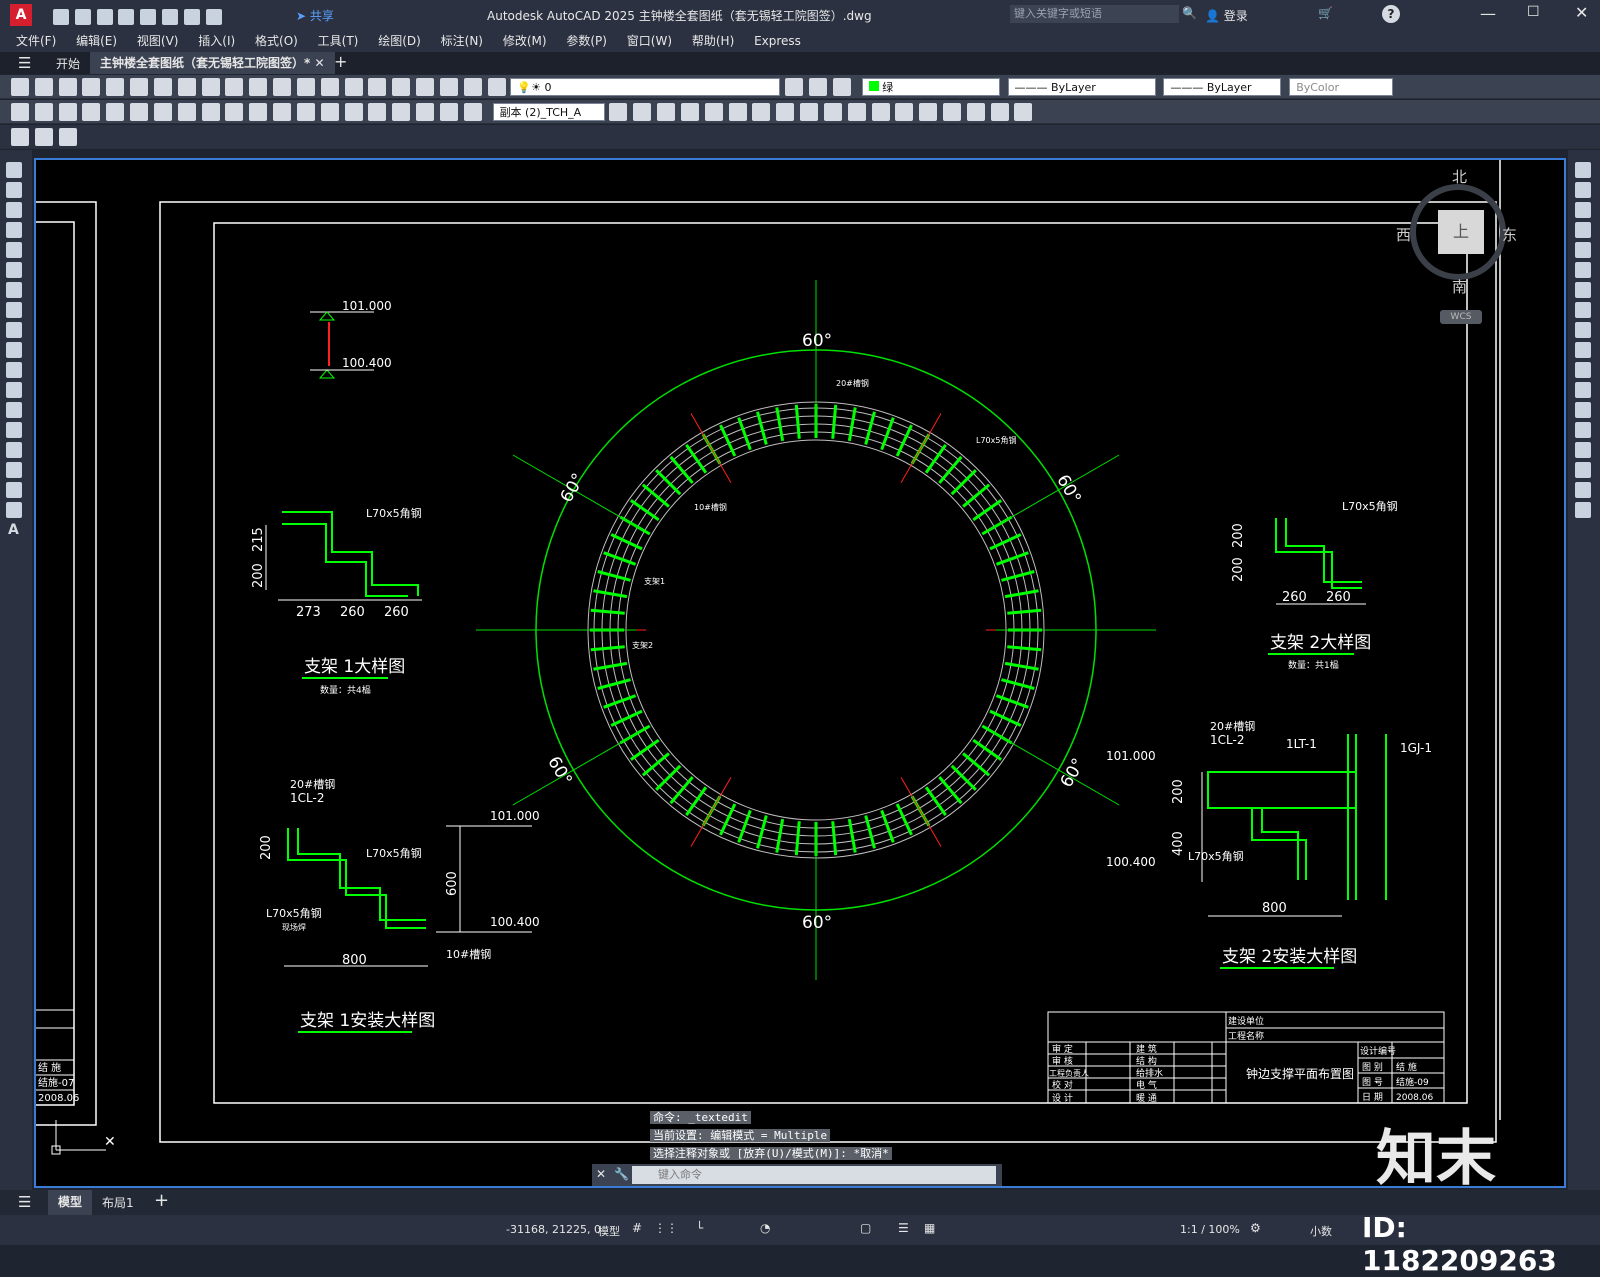  What do you see at coordinates (14, 310) in the screenshot?
I see `revcloud-icon` at bounding box center [14, 310].